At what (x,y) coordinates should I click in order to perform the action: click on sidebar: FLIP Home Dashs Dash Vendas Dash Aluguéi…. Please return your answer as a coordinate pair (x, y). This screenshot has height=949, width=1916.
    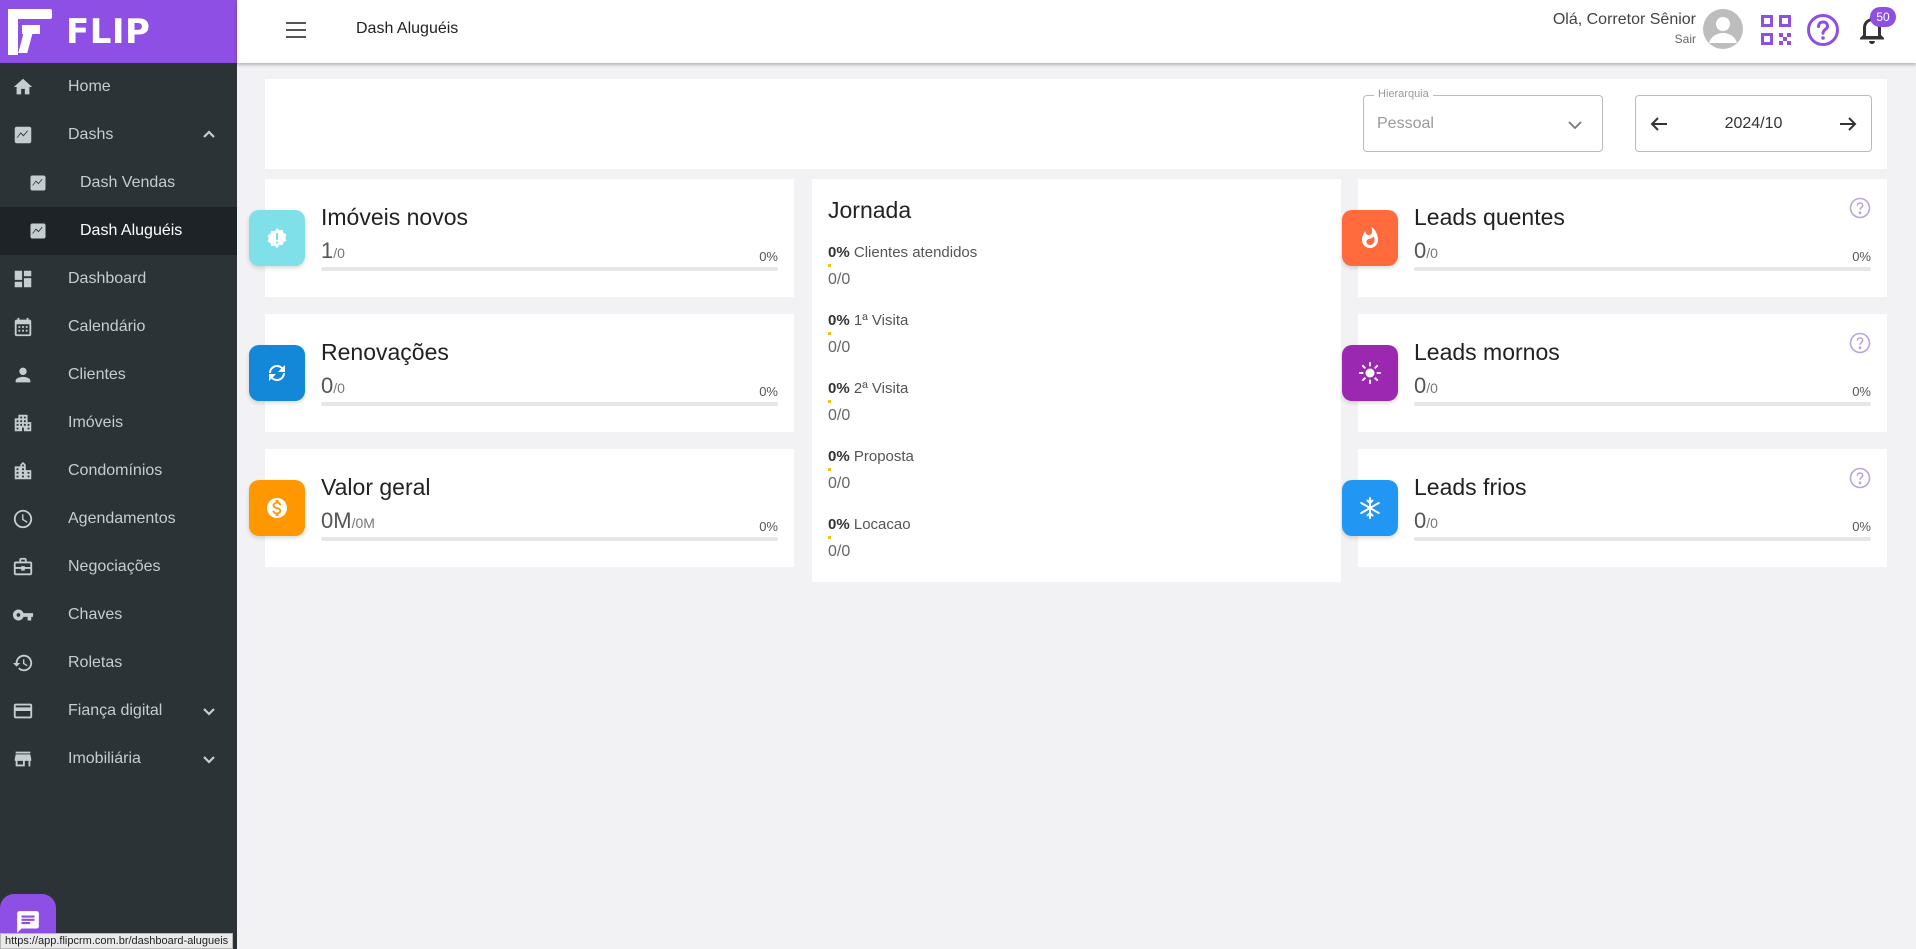
    Looking at the image, I should click on (118, 474).